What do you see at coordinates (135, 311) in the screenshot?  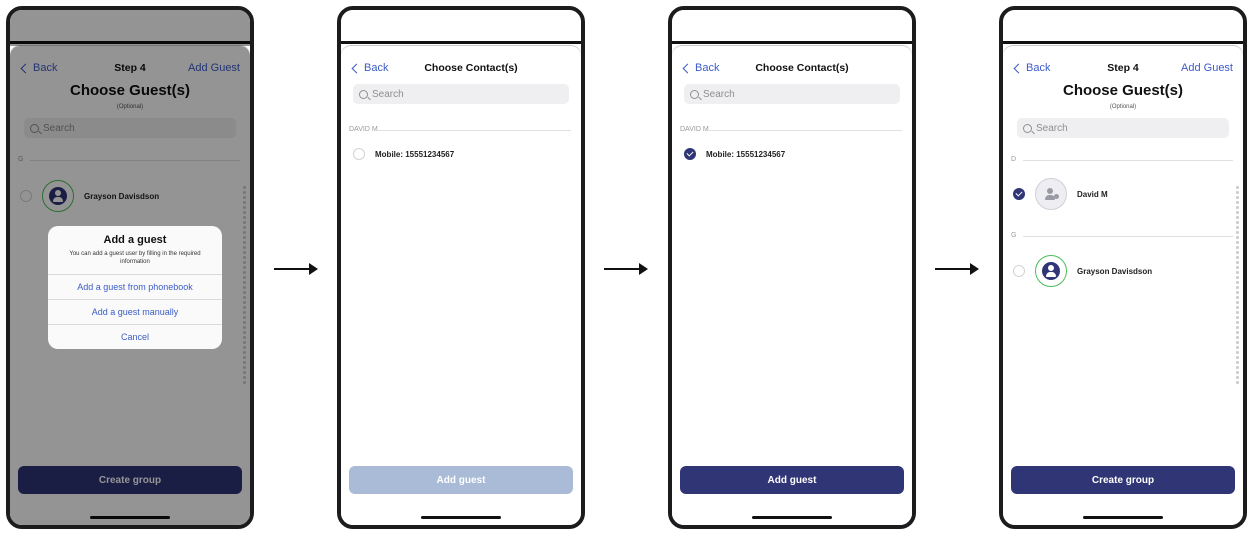 I see `add-manually-button: Add a guest manually` at bounding box center [135, 311].